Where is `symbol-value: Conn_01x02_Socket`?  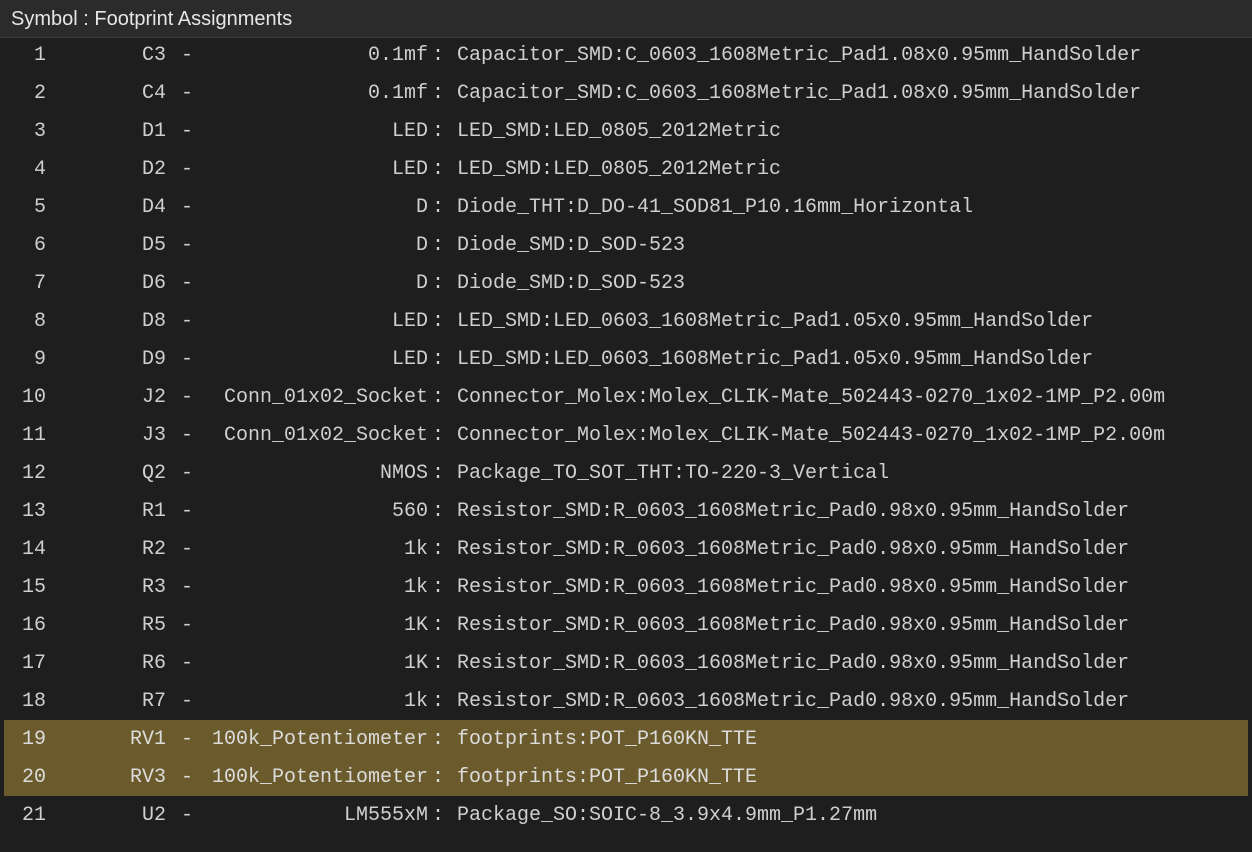
symbol-value: Conn_01x02_Socket is located at coordinates (325, 397).